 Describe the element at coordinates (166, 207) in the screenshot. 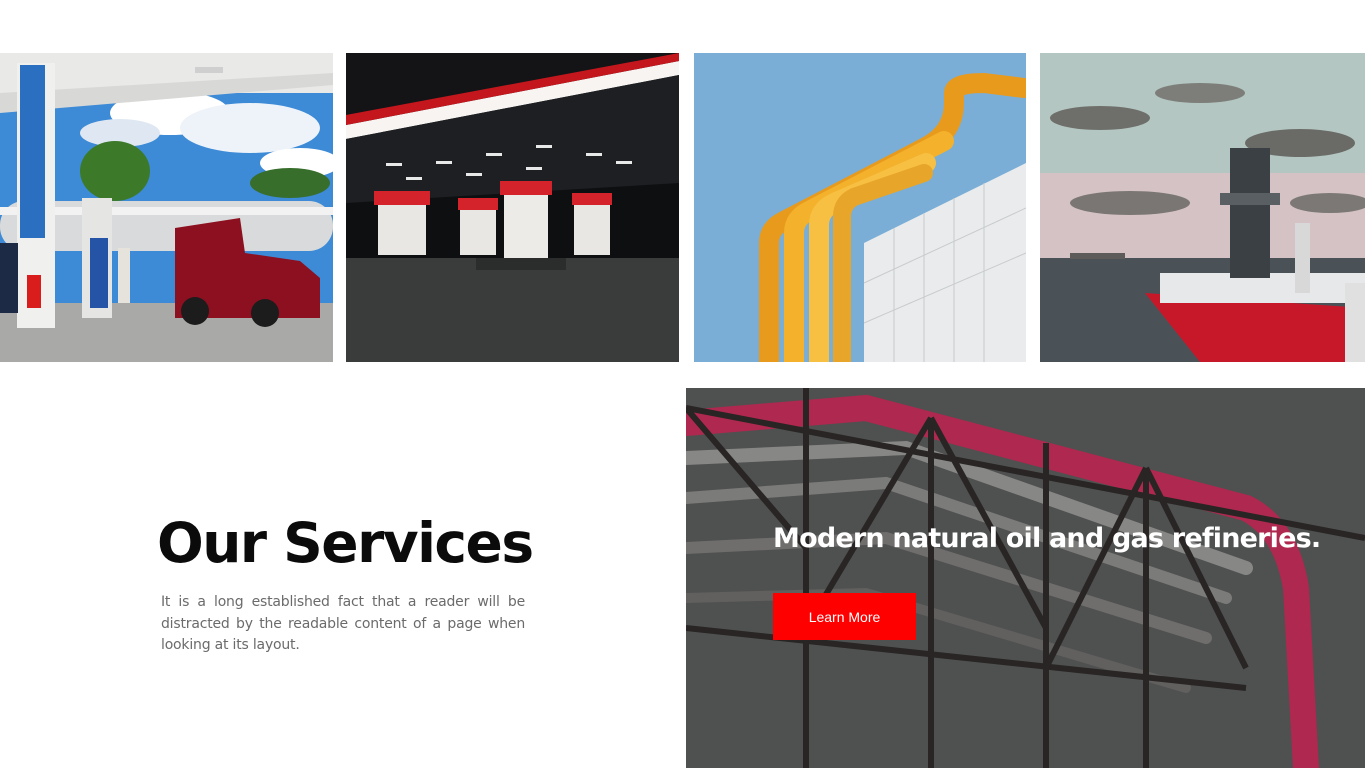

I see `gas-station-daytime-photo` at that location.